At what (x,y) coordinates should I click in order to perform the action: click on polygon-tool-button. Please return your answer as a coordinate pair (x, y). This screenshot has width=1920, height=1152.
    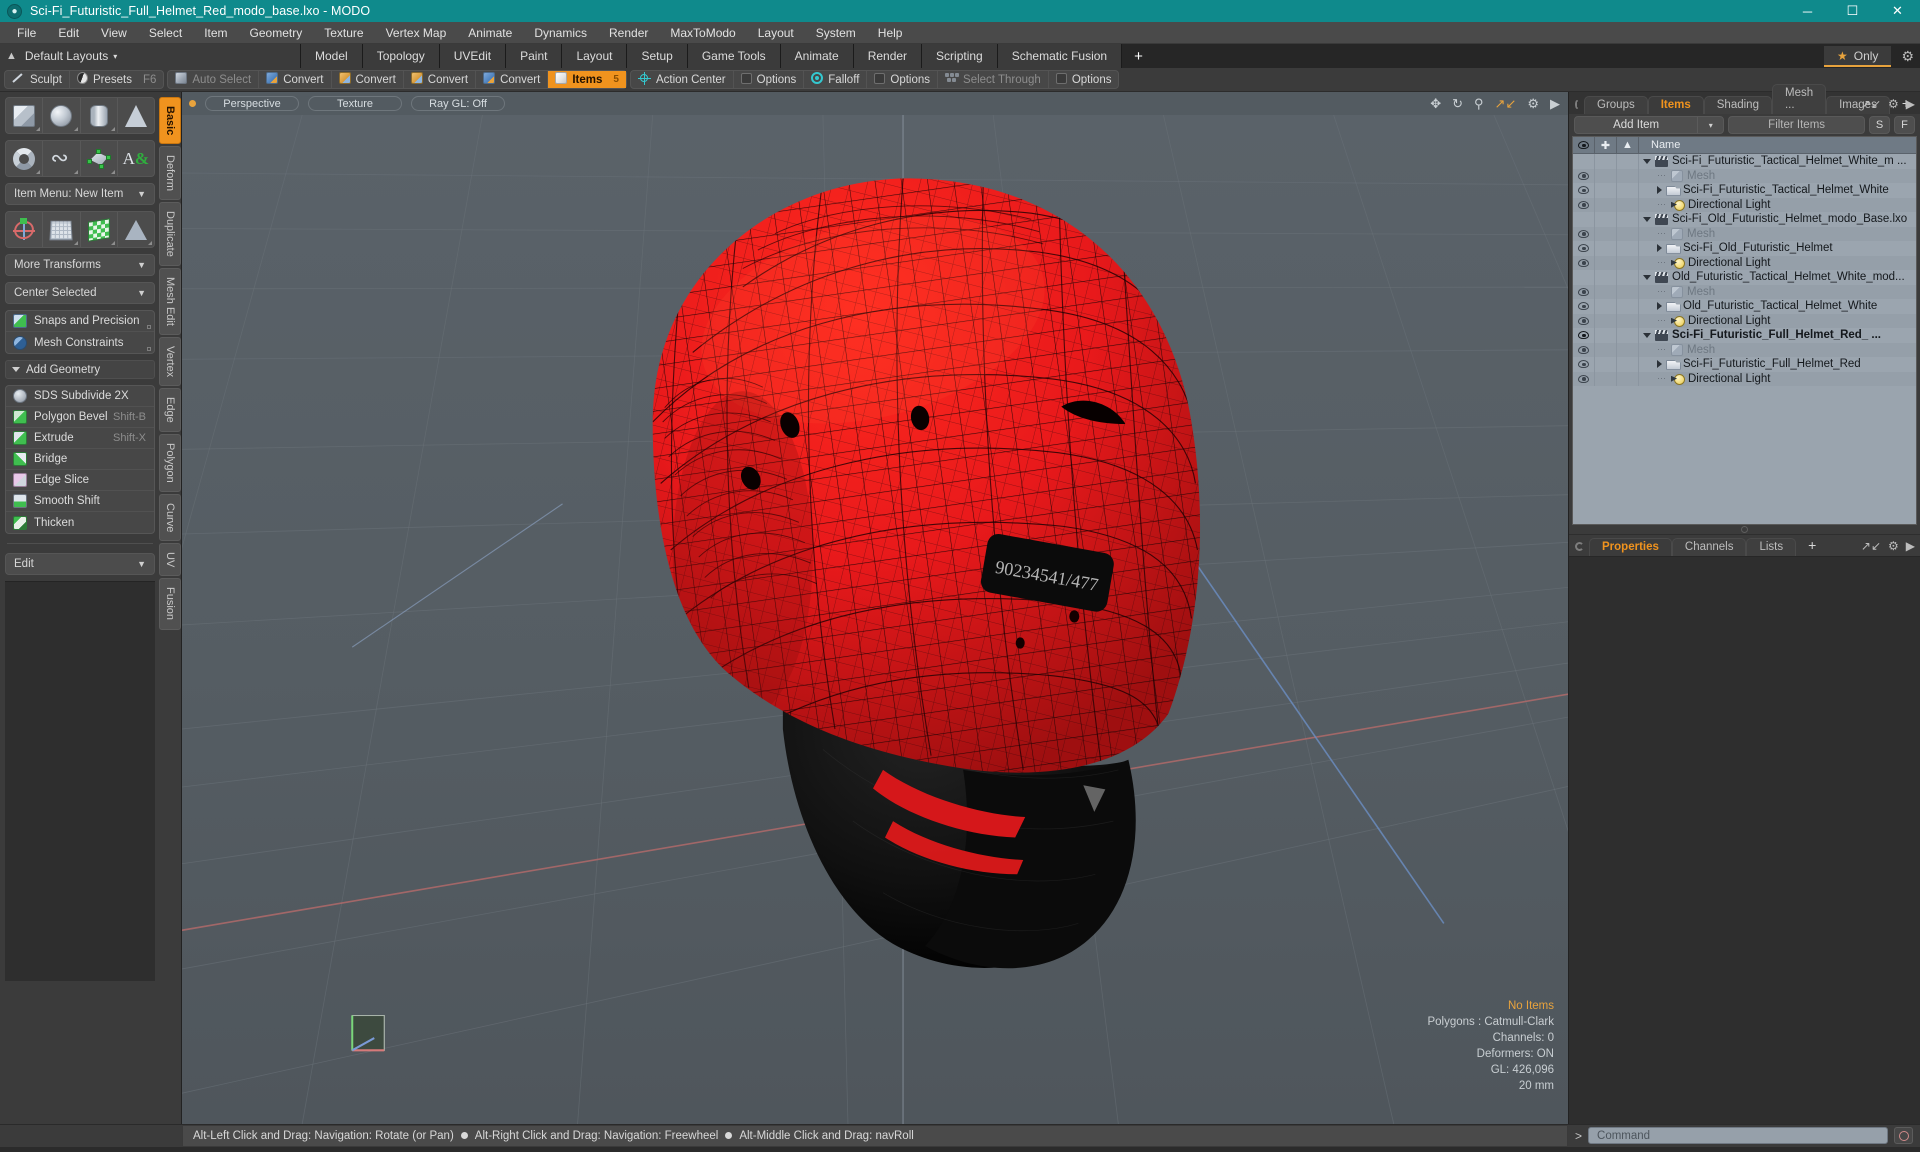
    Looking at the image, I should click on (99, 158).